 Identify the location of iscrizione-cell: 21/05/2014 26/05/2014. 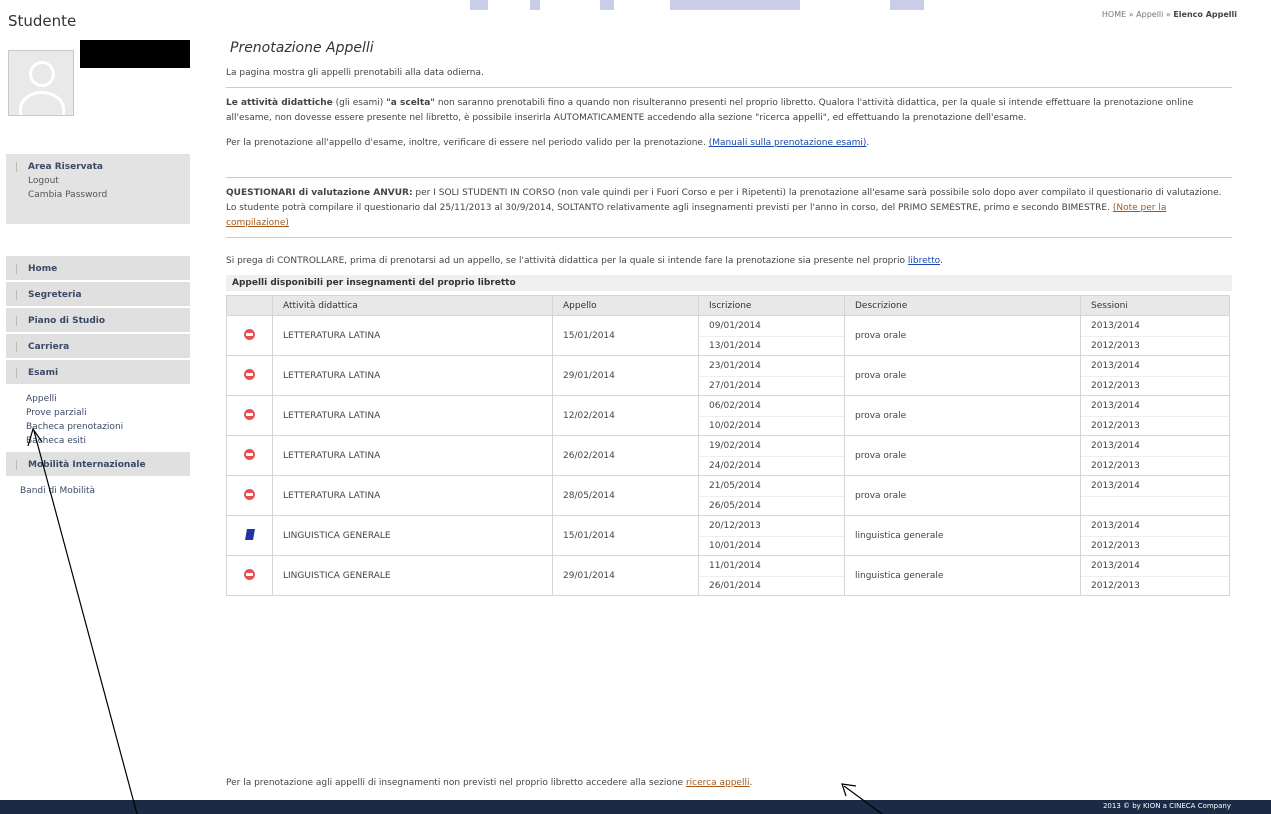
(771, 495).